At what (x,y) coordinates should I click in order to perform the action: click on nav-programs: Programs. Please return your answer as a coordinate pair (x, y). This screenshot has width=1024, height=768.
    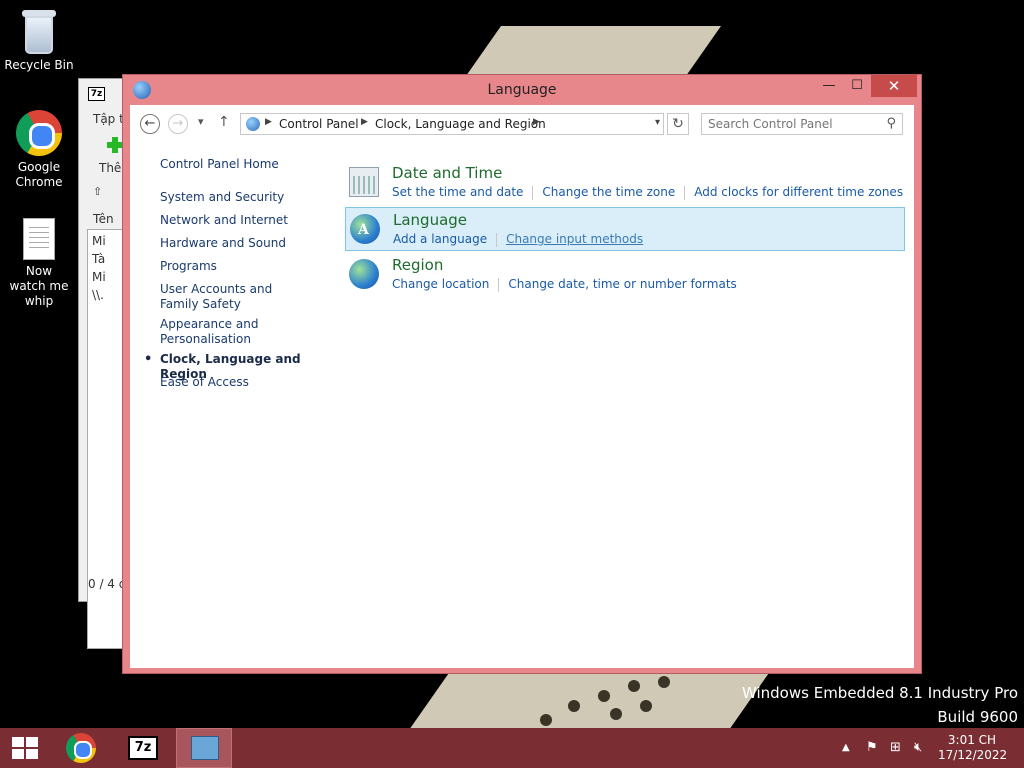
    Looking at the image, I should click on (242, 266).